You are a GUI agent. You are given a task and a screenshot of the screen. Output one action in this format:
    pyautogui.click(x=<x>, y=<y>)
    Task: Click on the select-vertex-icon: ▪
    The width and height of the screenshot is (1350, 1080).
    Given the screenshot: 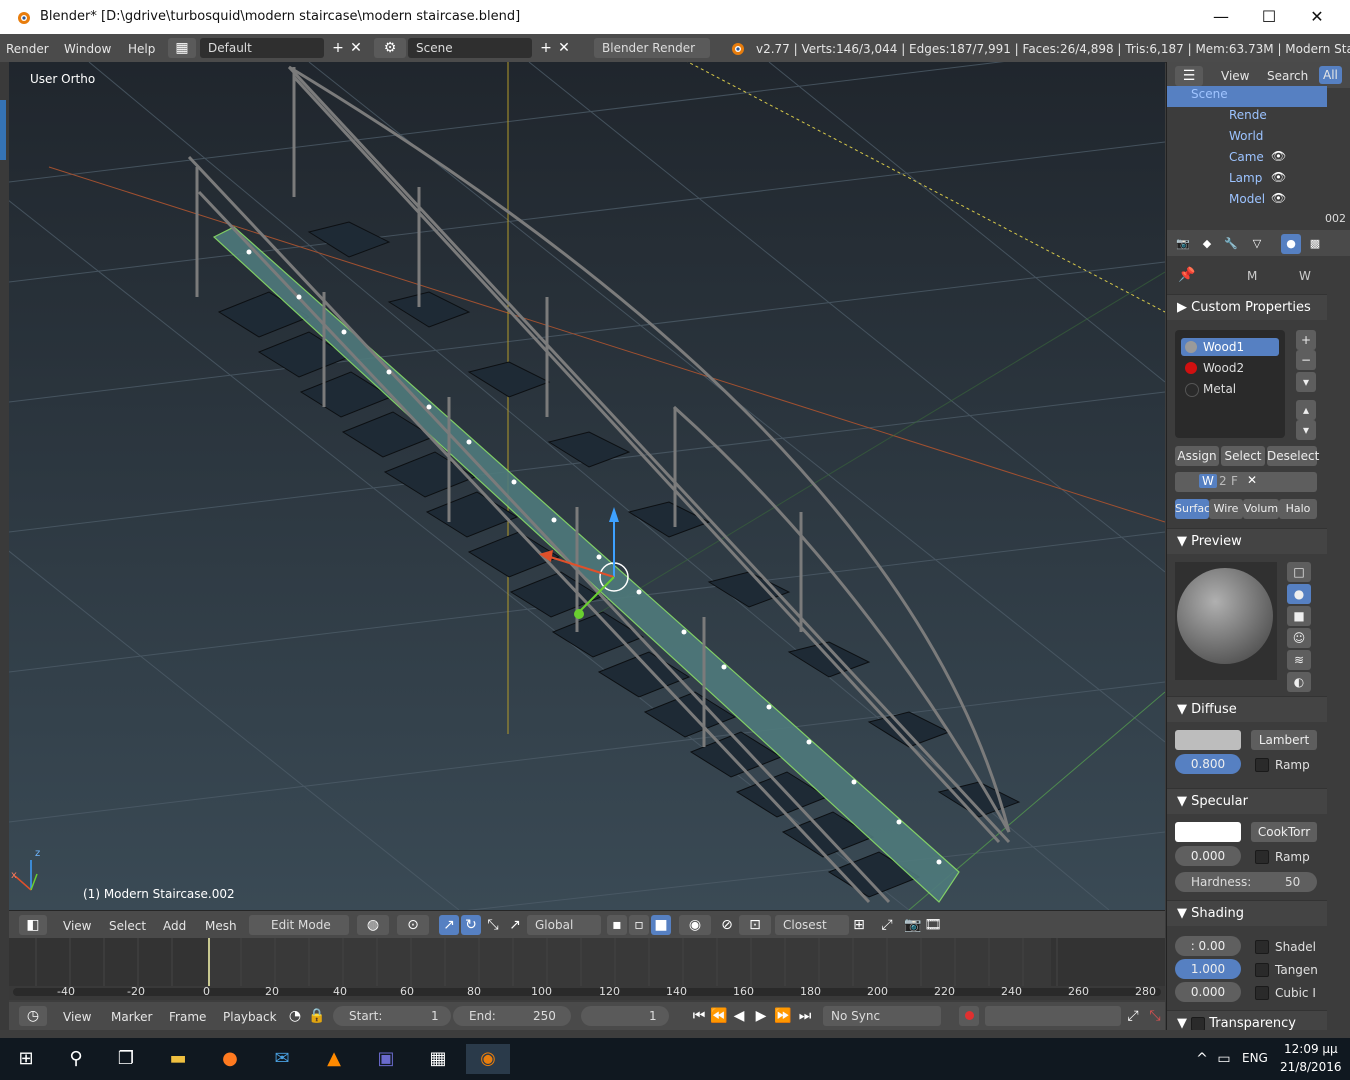 What is the action you would take?
    pyautogui.click(x=617, y=925)
    